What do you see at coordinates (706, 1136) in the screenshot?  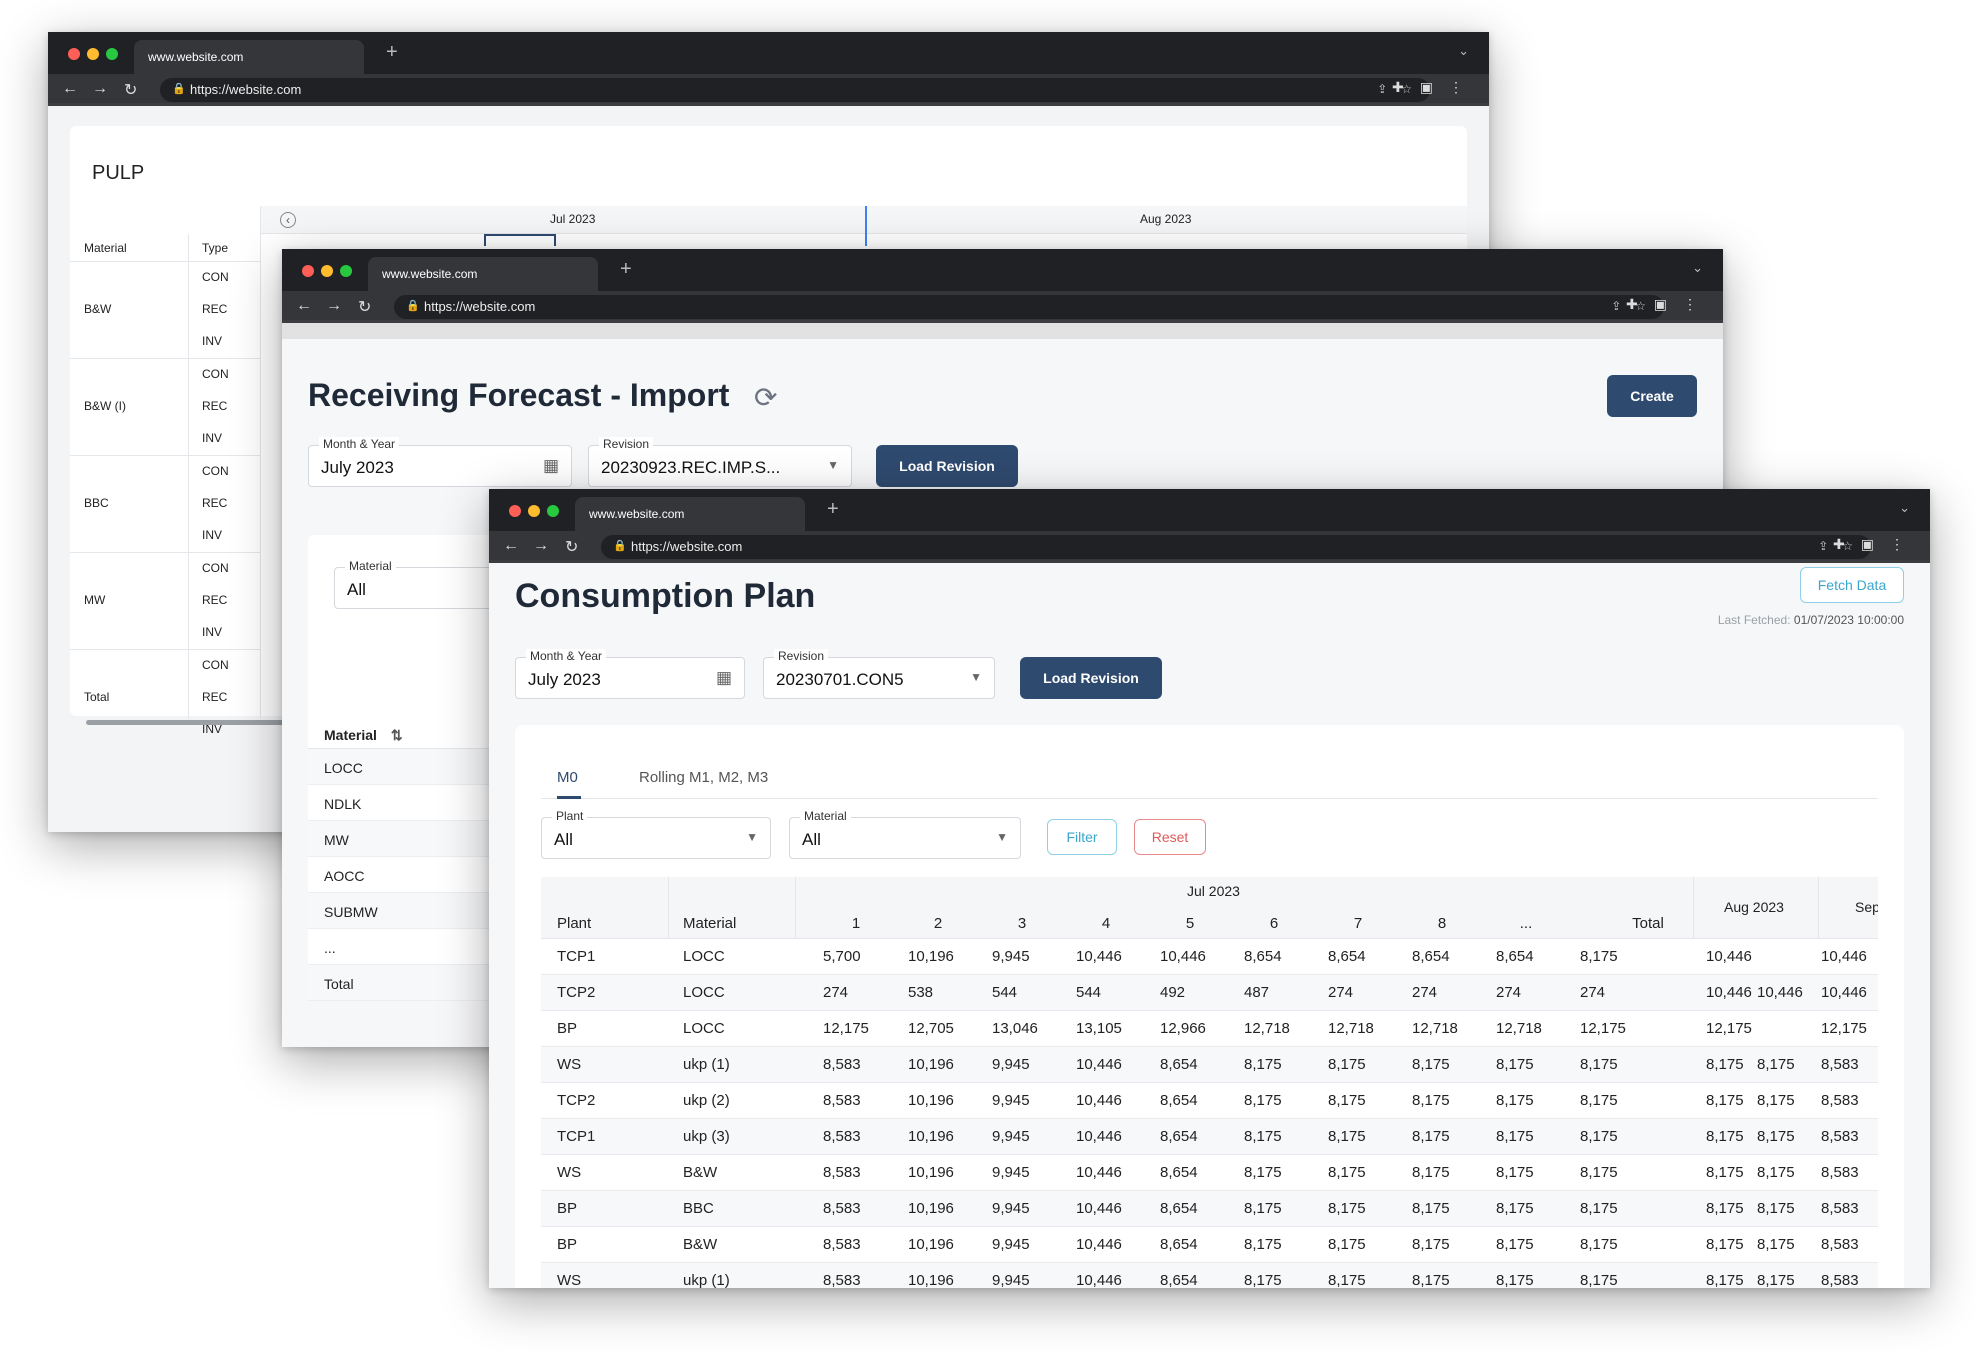 I see `cell-material: ukp (3)` at bounding box center [706, 1136].